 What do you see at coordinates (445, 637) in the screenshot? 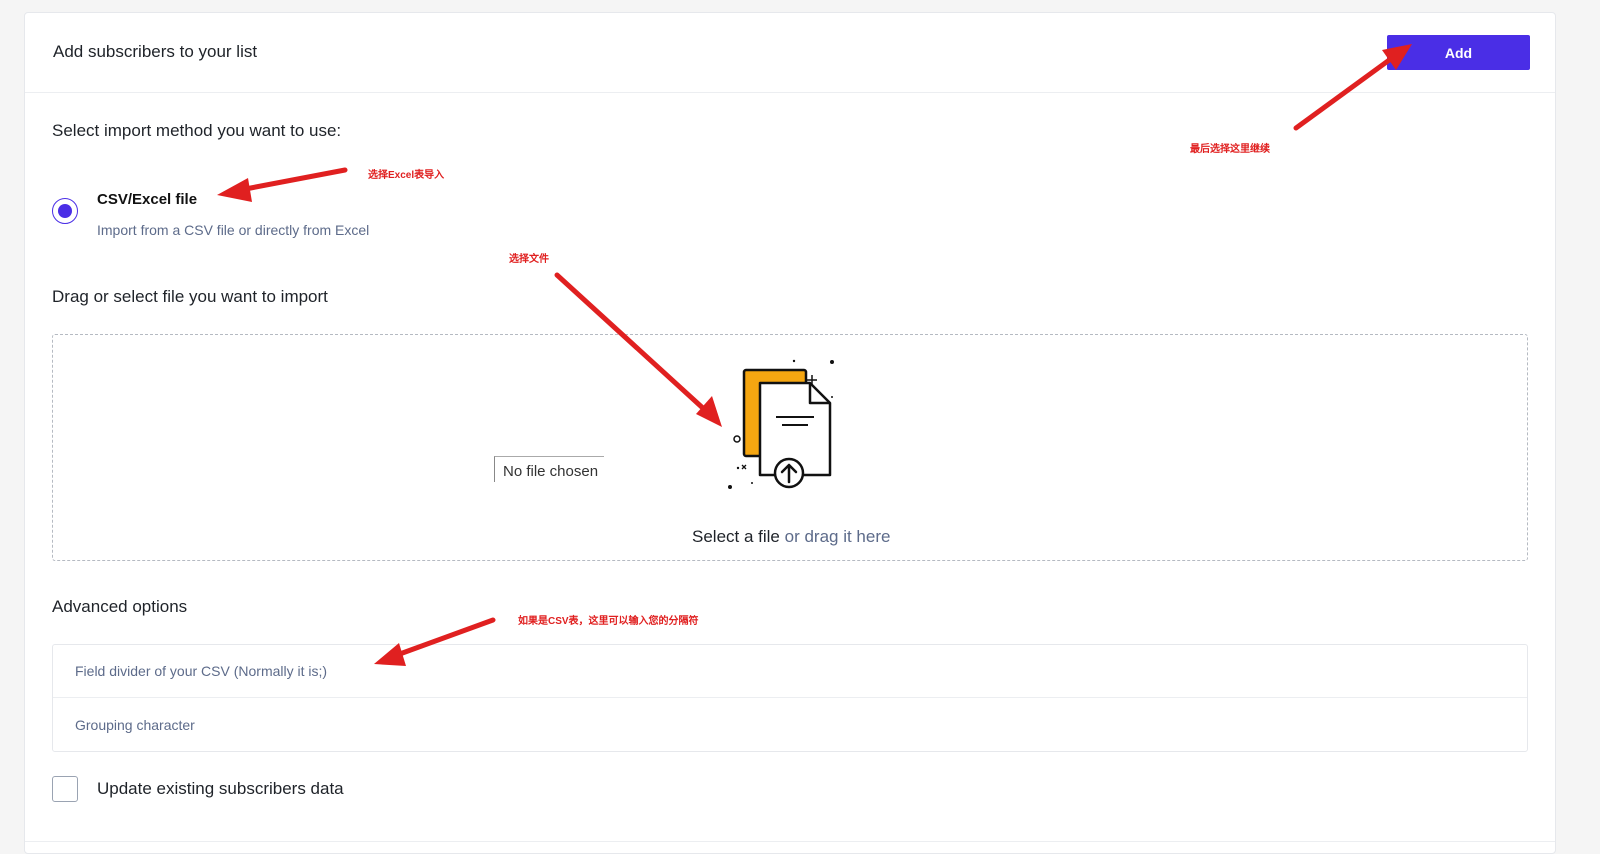
I see `arrow-to-divider` at bounding box center [445, 637].